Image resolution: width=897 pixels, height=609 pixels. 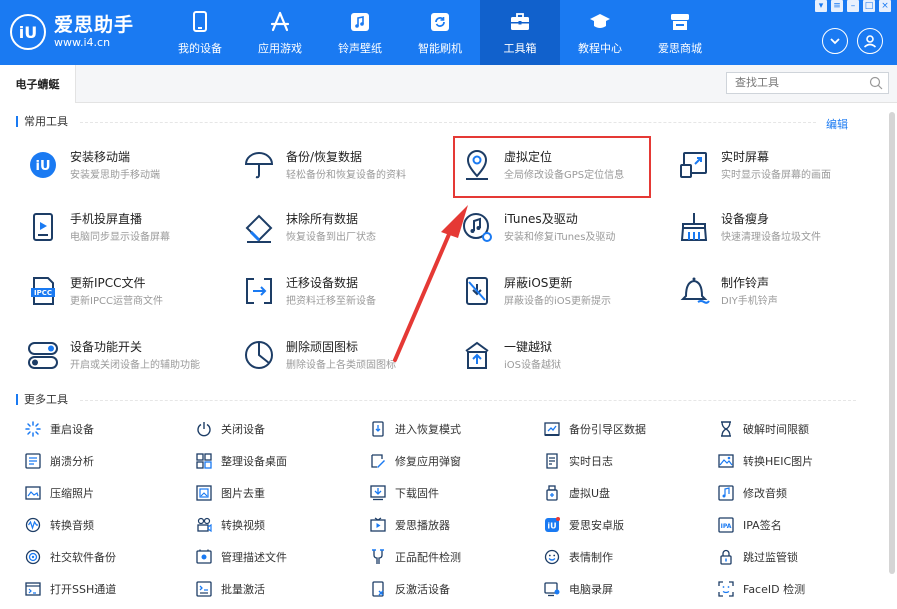 I want to click on graduation-cap-icon, so click(x=600, y=20).